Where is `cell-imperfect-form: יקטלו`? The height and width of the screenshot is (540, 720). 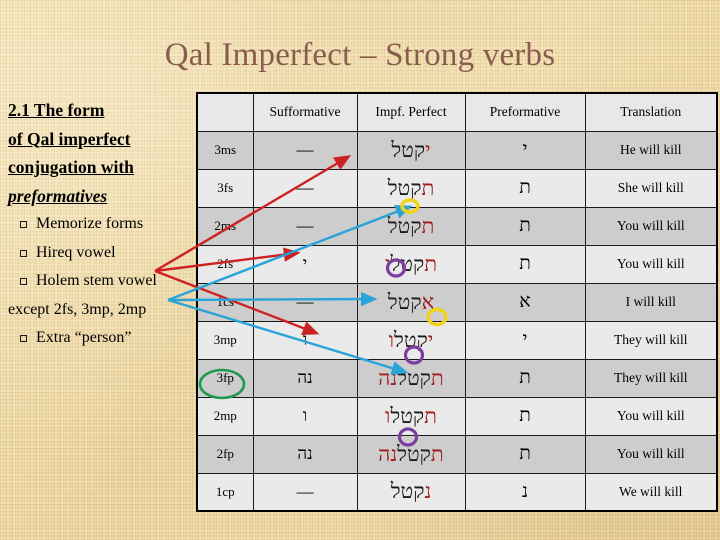
cell-imperfect-form: יקטלו is located at coordinates (411, 340).